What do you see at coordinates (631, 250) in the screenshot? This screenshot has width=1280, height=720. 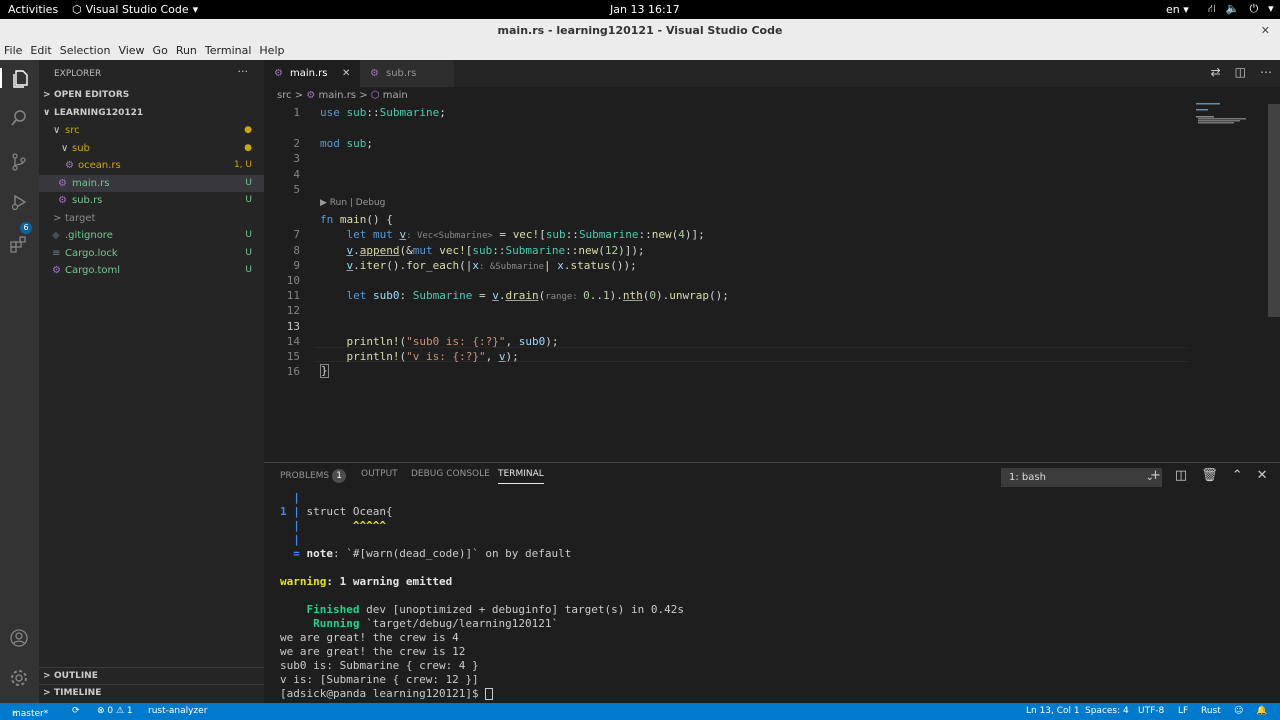 I see `code-token: )]);` at bounding box center [631, 250].